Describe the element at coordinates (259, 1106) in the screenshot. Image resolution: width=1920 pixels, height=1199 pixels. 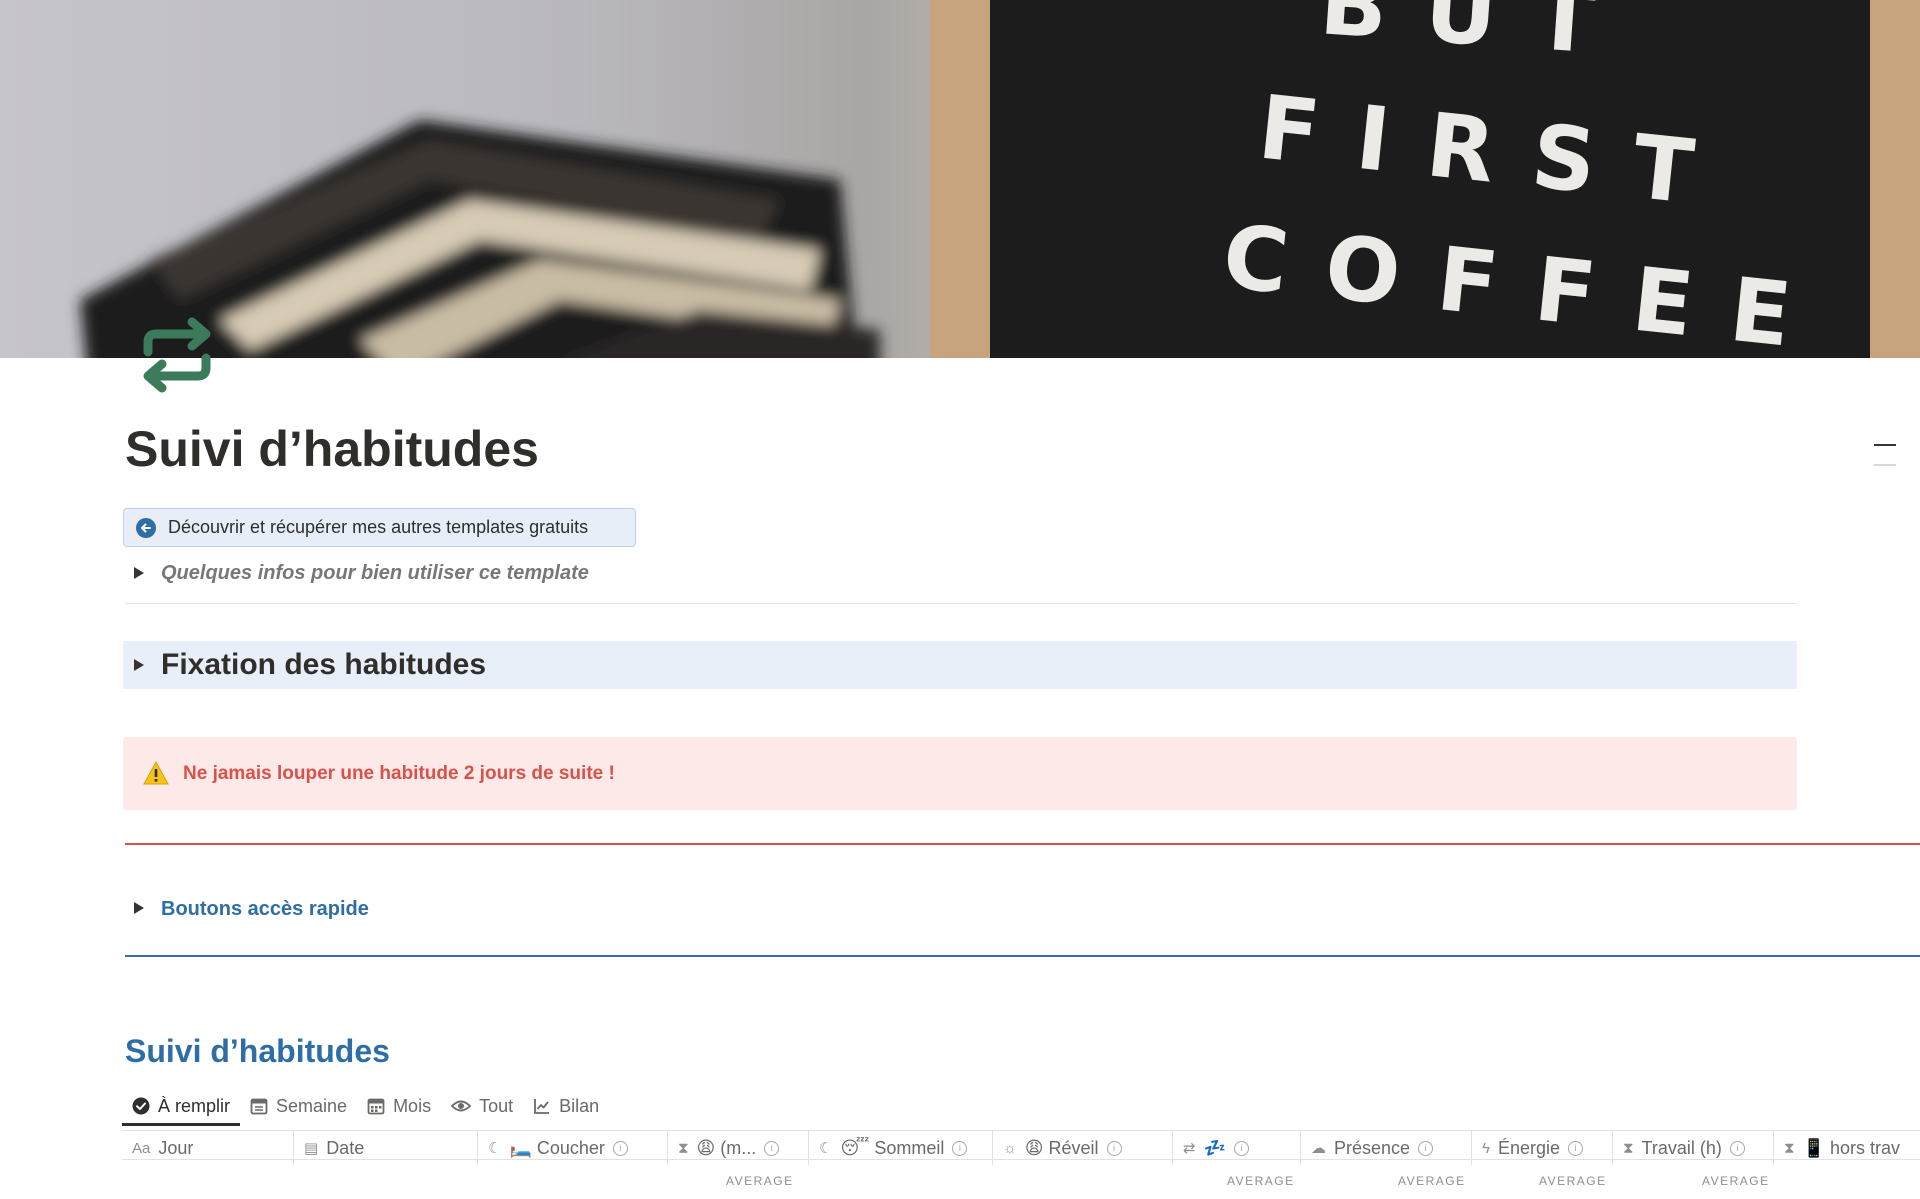
I see `calendar-icon` at that location.